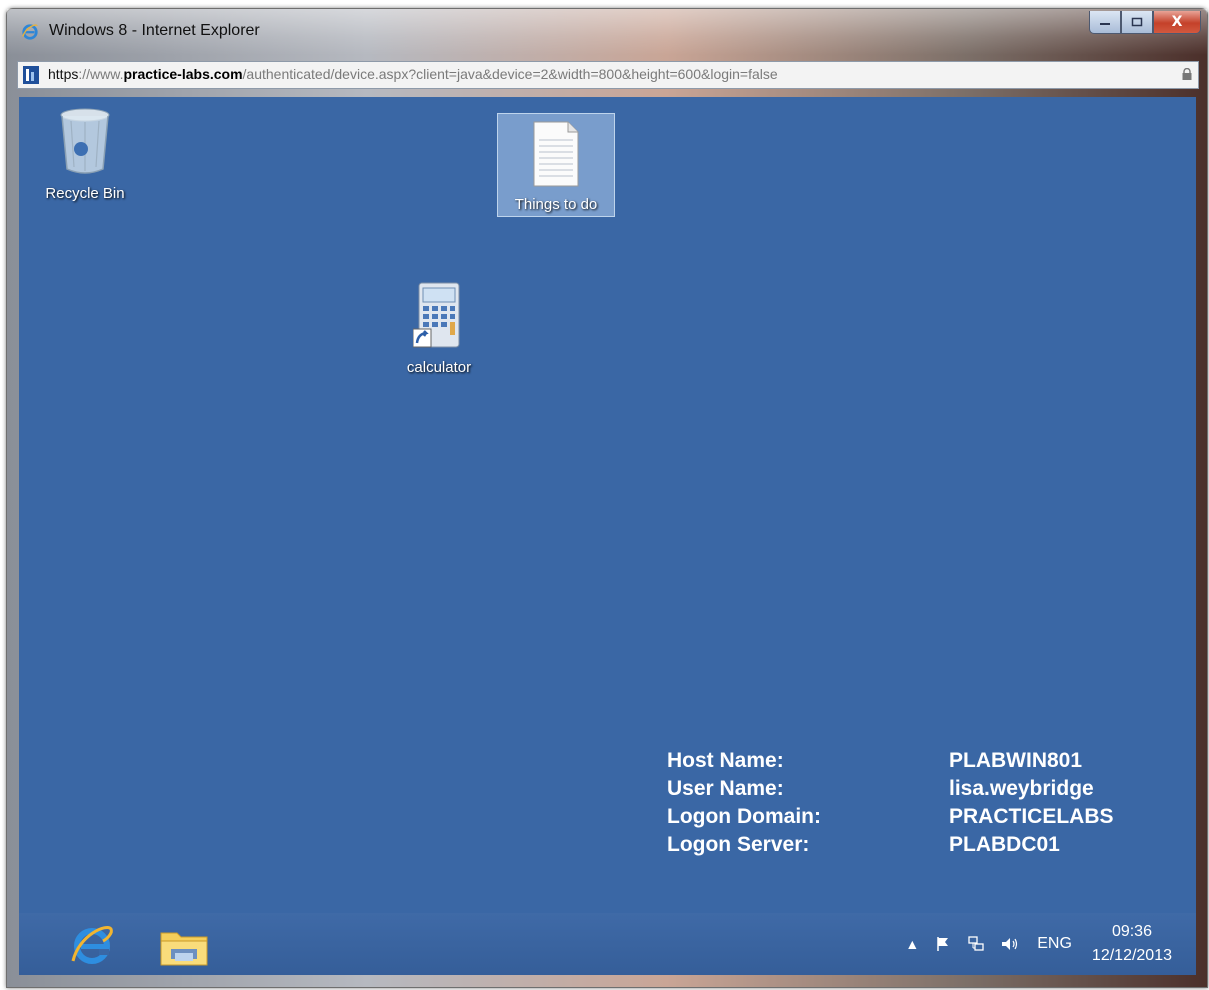 The height and width of the screenshot is (990, 1209). I want to click on show-hidden-icons-icon: ▲, so click(912, 944).